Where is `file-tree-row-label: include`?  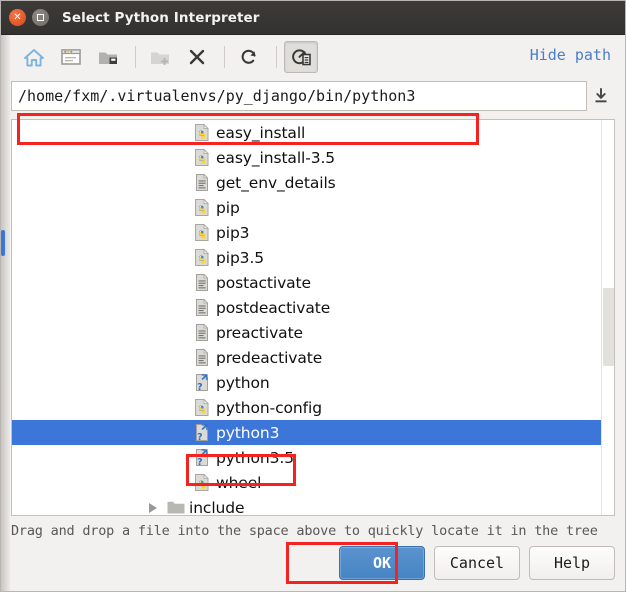
file-tree-row-label: include is located at coordinates (217, 507).